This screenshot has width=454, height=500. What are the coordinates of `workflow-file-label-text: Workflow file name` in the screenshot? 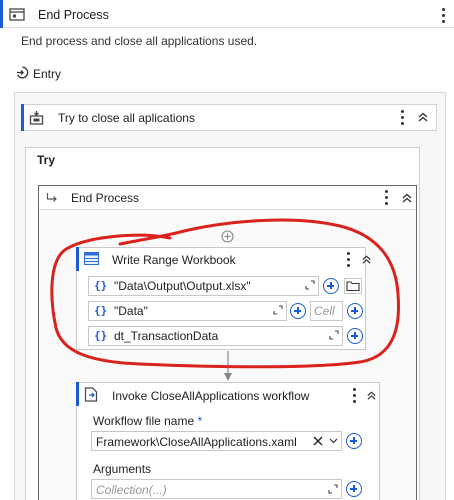 It's located at (144, 421).